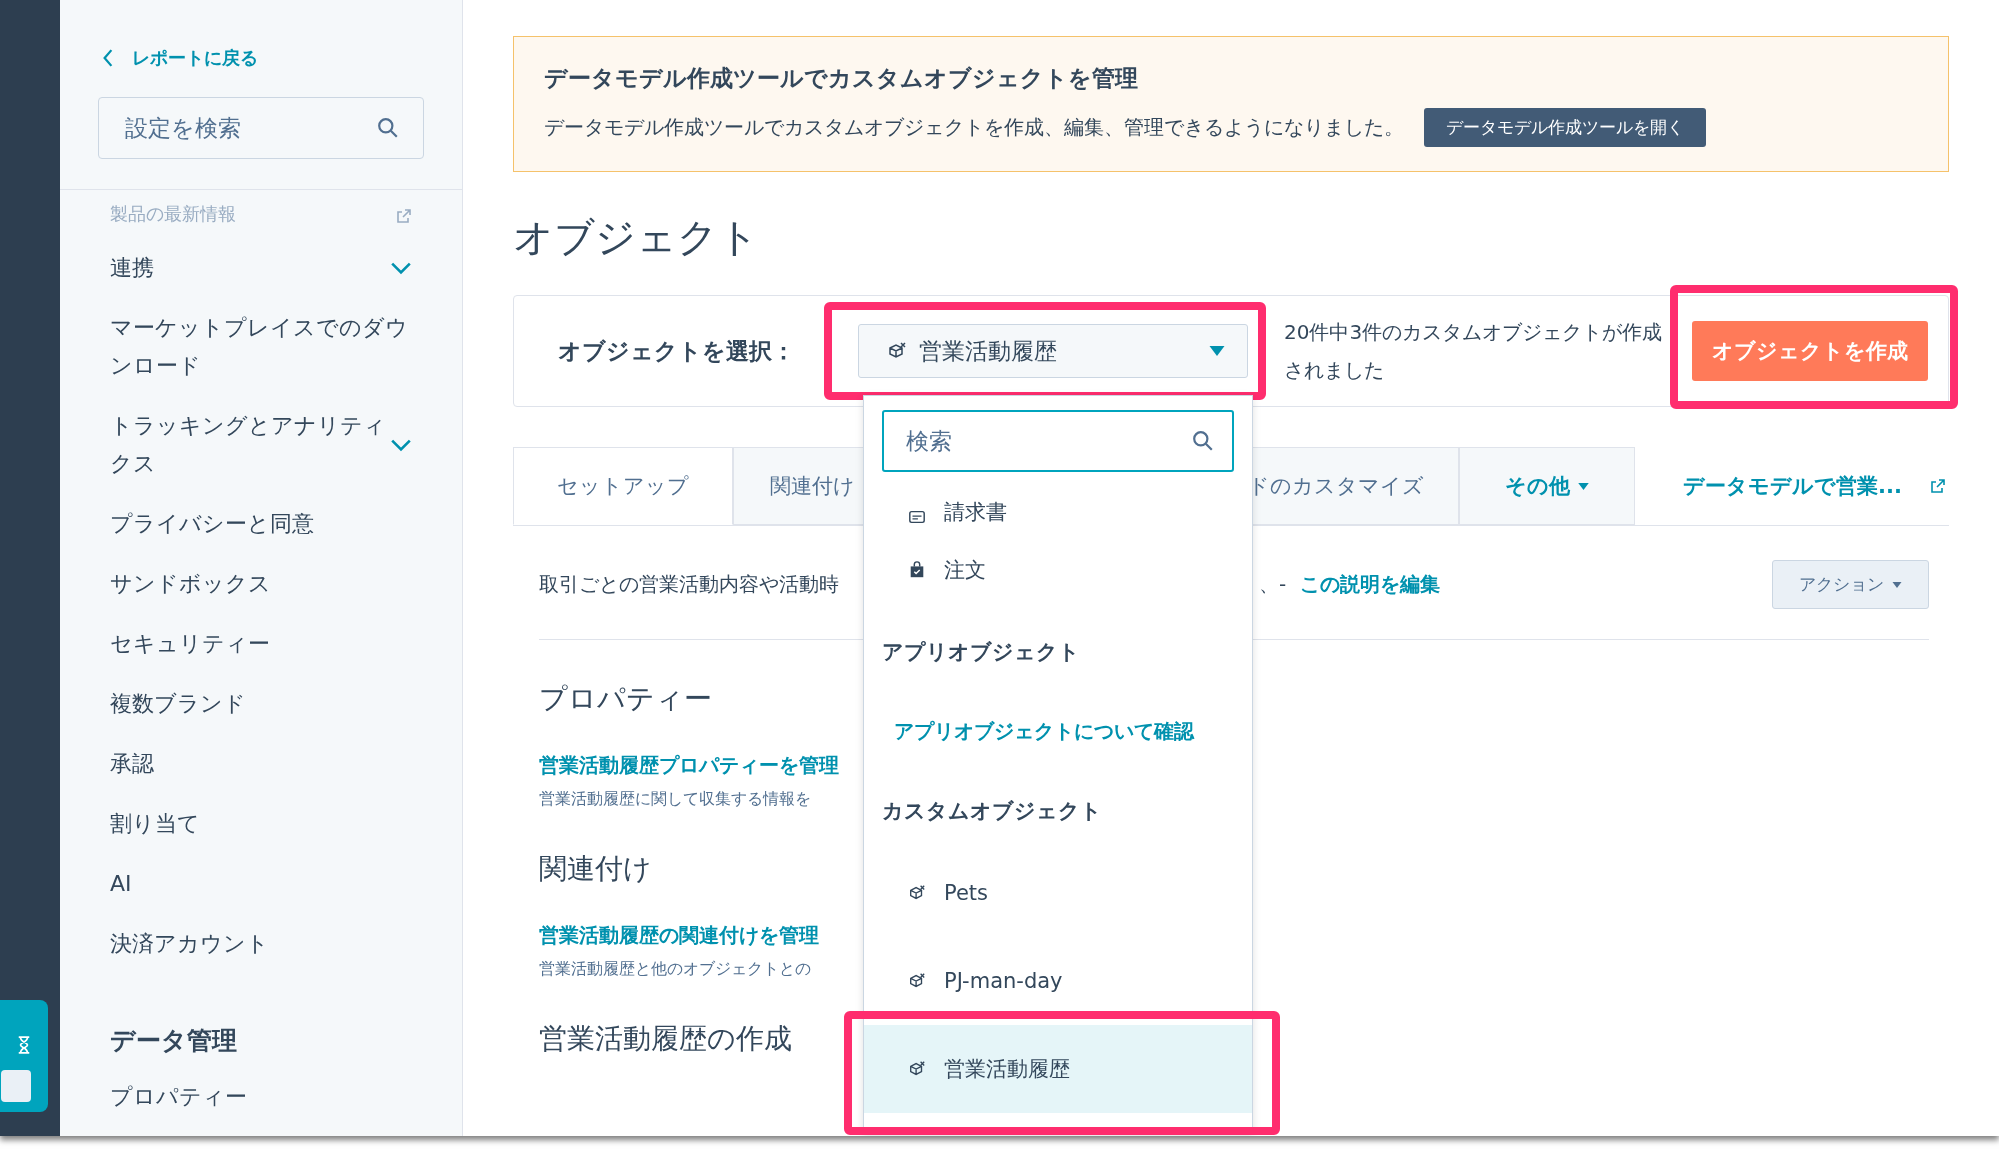  Describe the element at coordinates (689, 765) in the screenshot. I see `manage-link: 営業活動履歴プロパティーを管理` at that location.